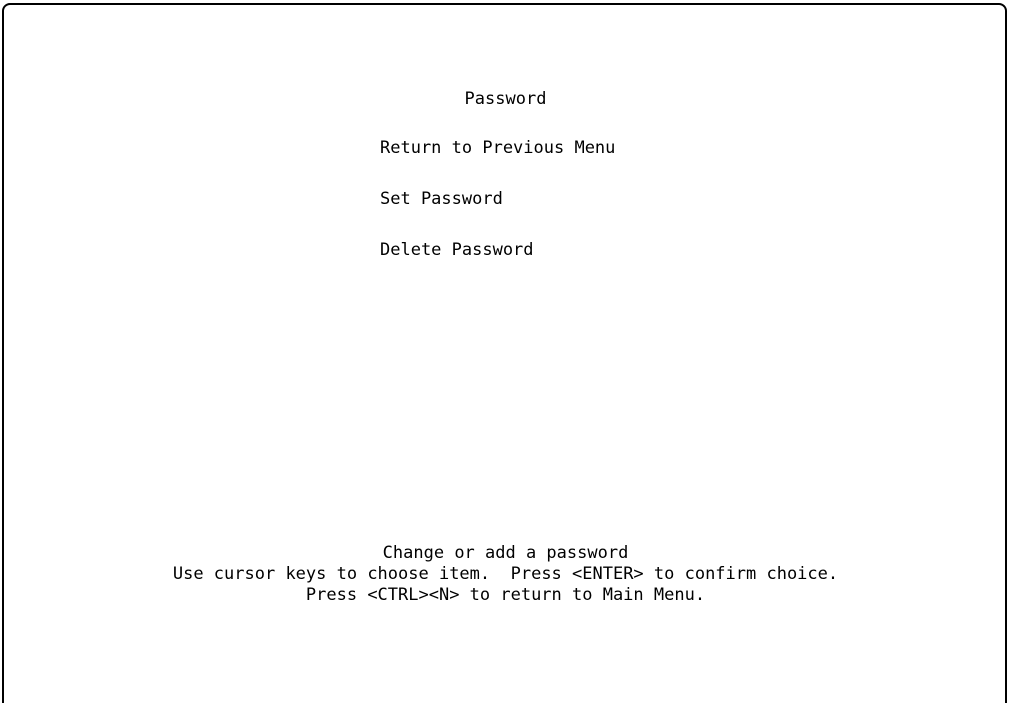 The image size is (1011, 703). I want to click on menu-item-return-to-previous-menu: Return to Previous Menu, so click(497, 148).